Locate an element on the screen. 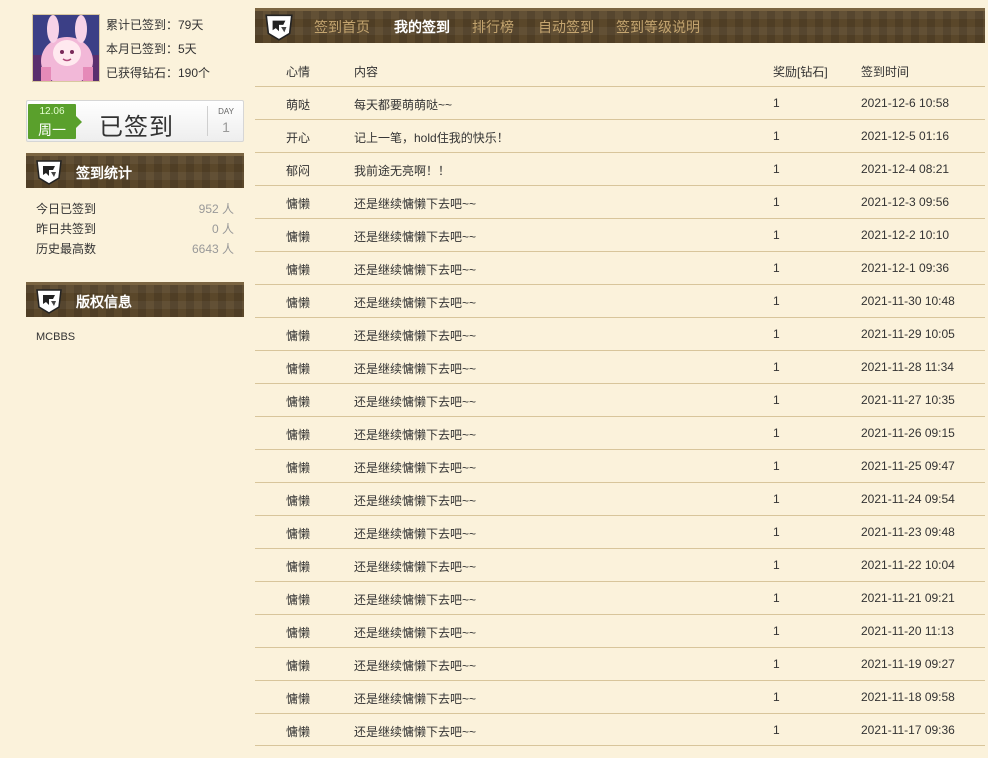  time-cell: 2021-11-17 09:36 is located at coordinates (908, 730).